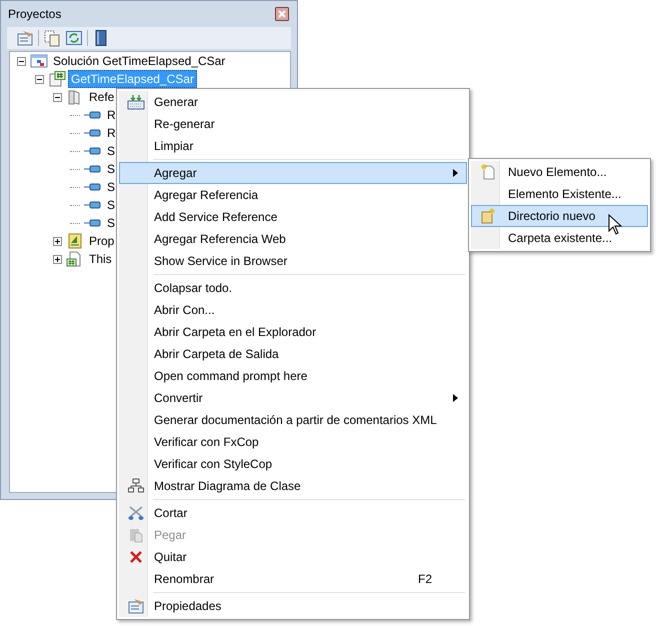 The height and width of the screenshot is (628, 662). Describe the element at coordinates (293, 354) in the screenshot. I see `menu-item: Abrir Carpeta de Salida` at that location.